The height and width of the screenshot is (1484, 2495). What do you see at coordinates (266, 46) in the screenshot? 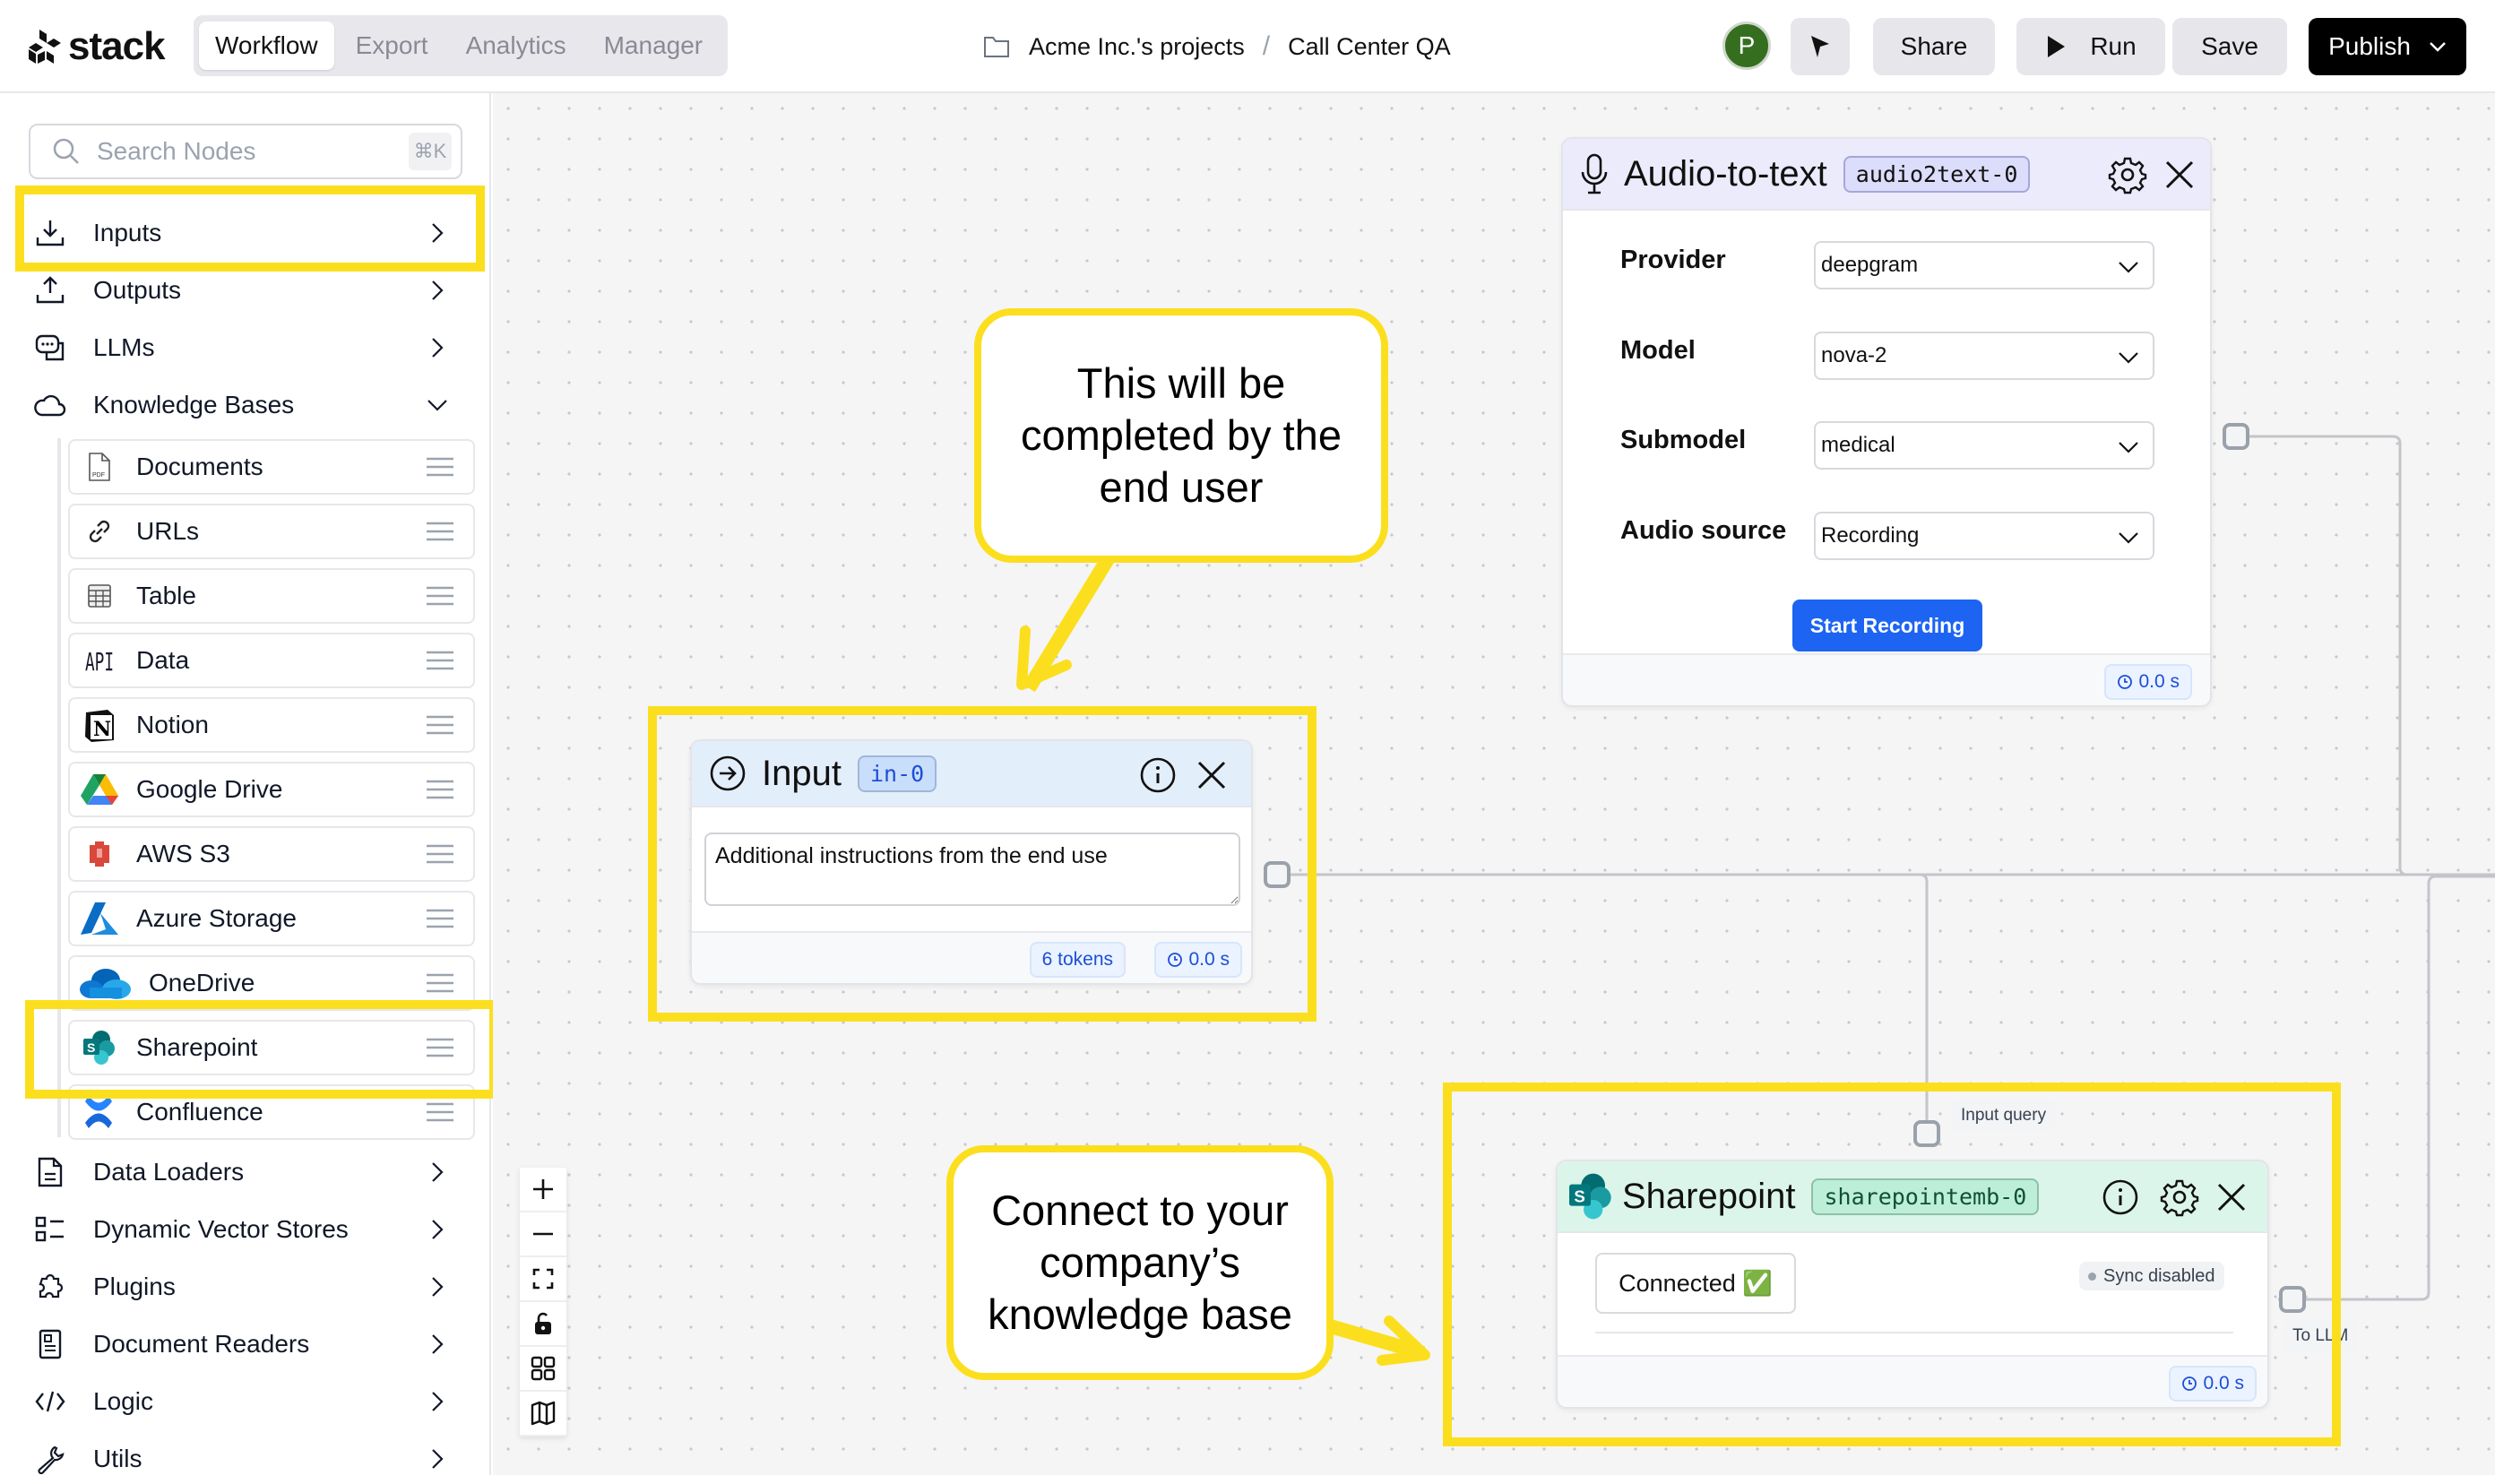
I see `tab-workflow: Workflow` at bounding box center [266, 46].